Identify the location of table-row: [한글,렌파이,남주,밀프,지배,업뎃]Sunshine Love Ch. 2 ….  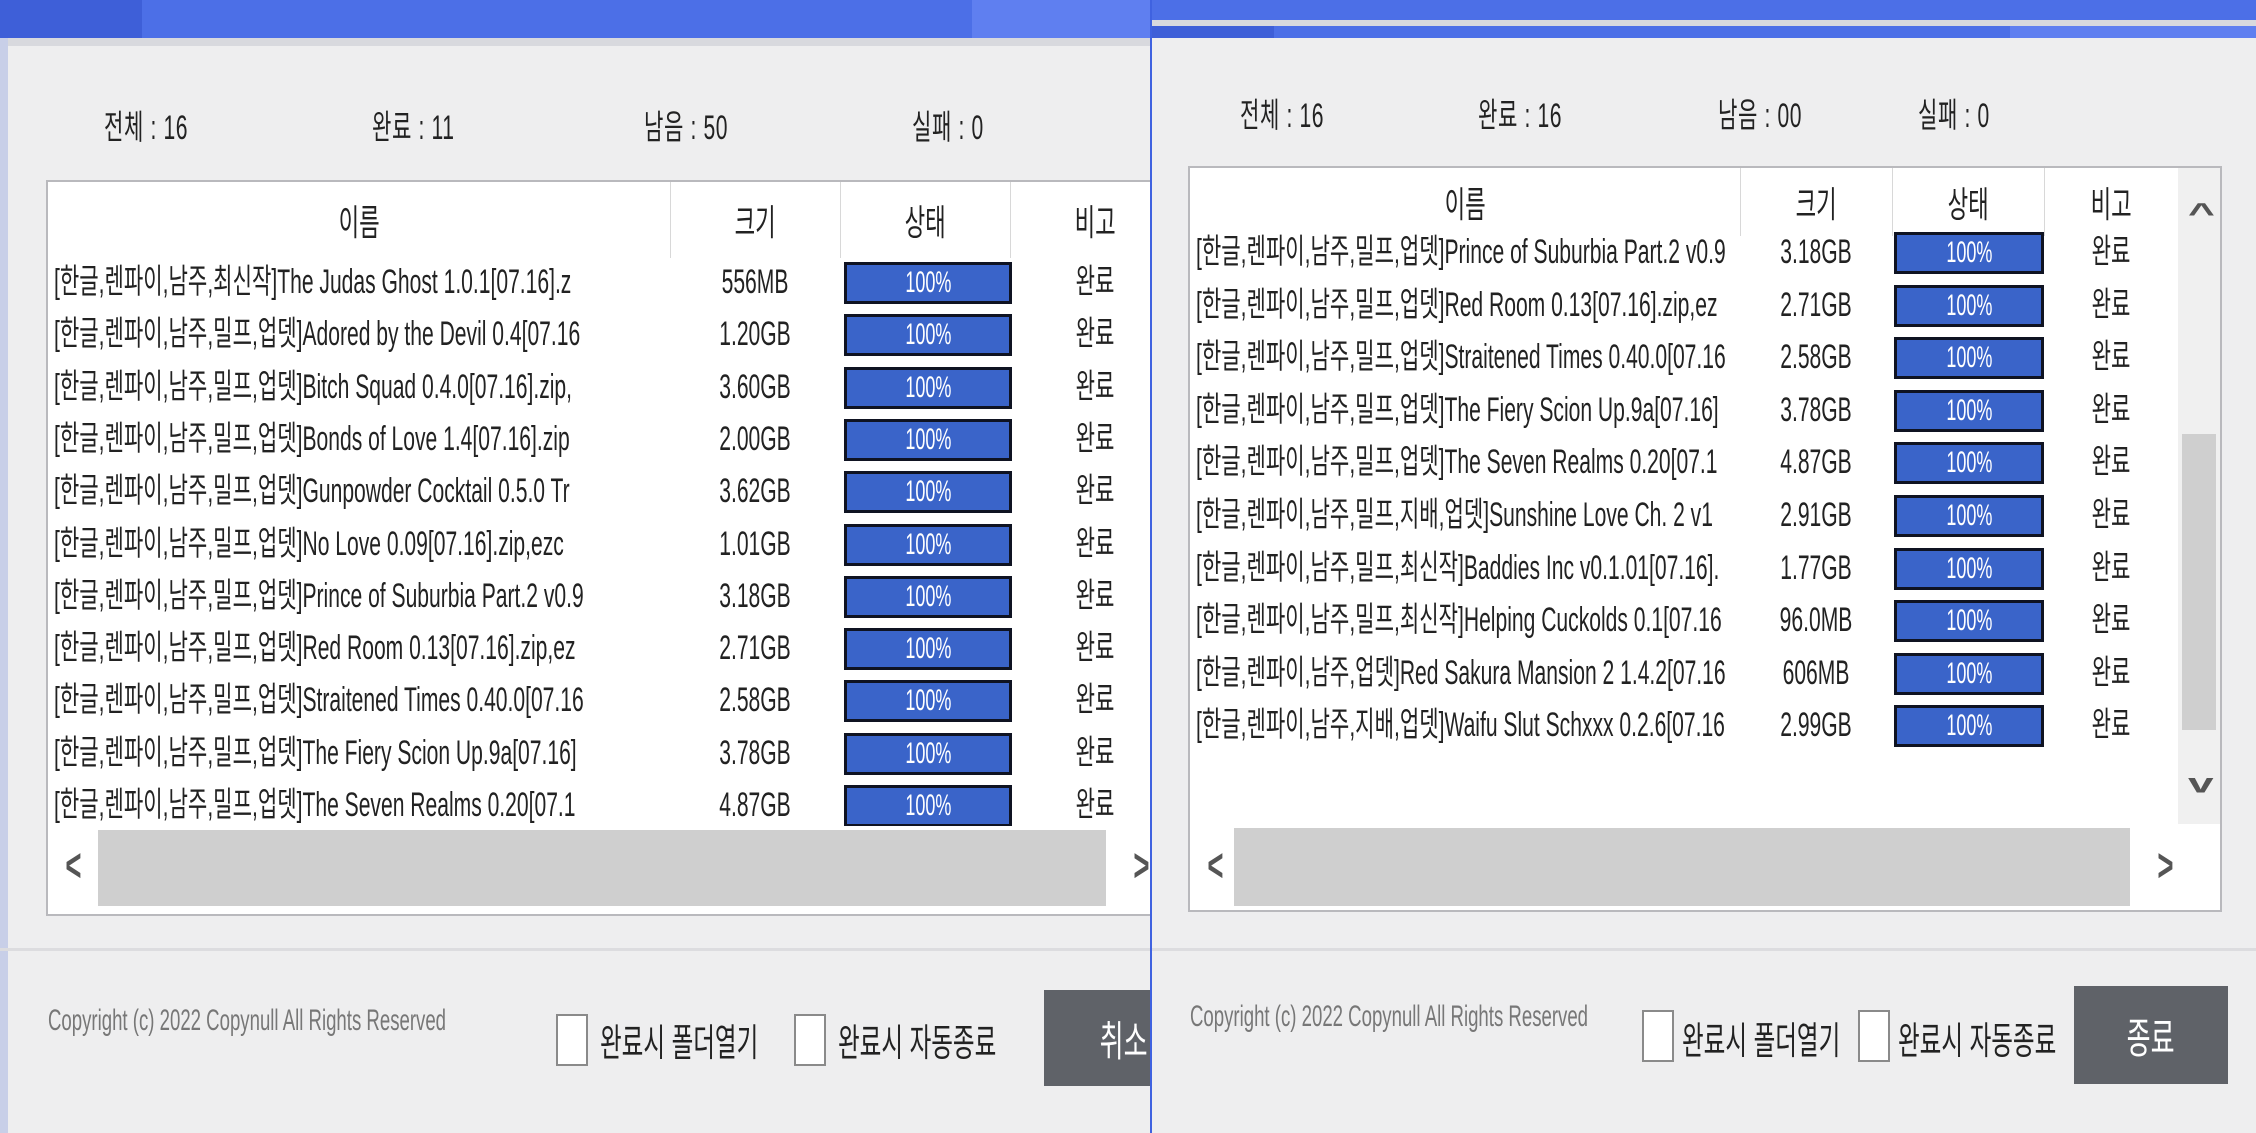
(1705, 515).